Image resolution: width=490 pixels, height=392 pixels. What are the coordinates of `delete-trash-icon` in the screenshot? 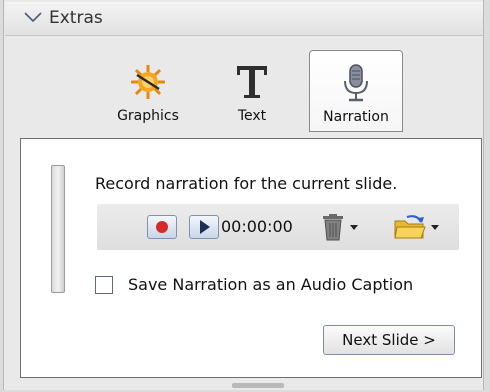 It's located at (341, 227).